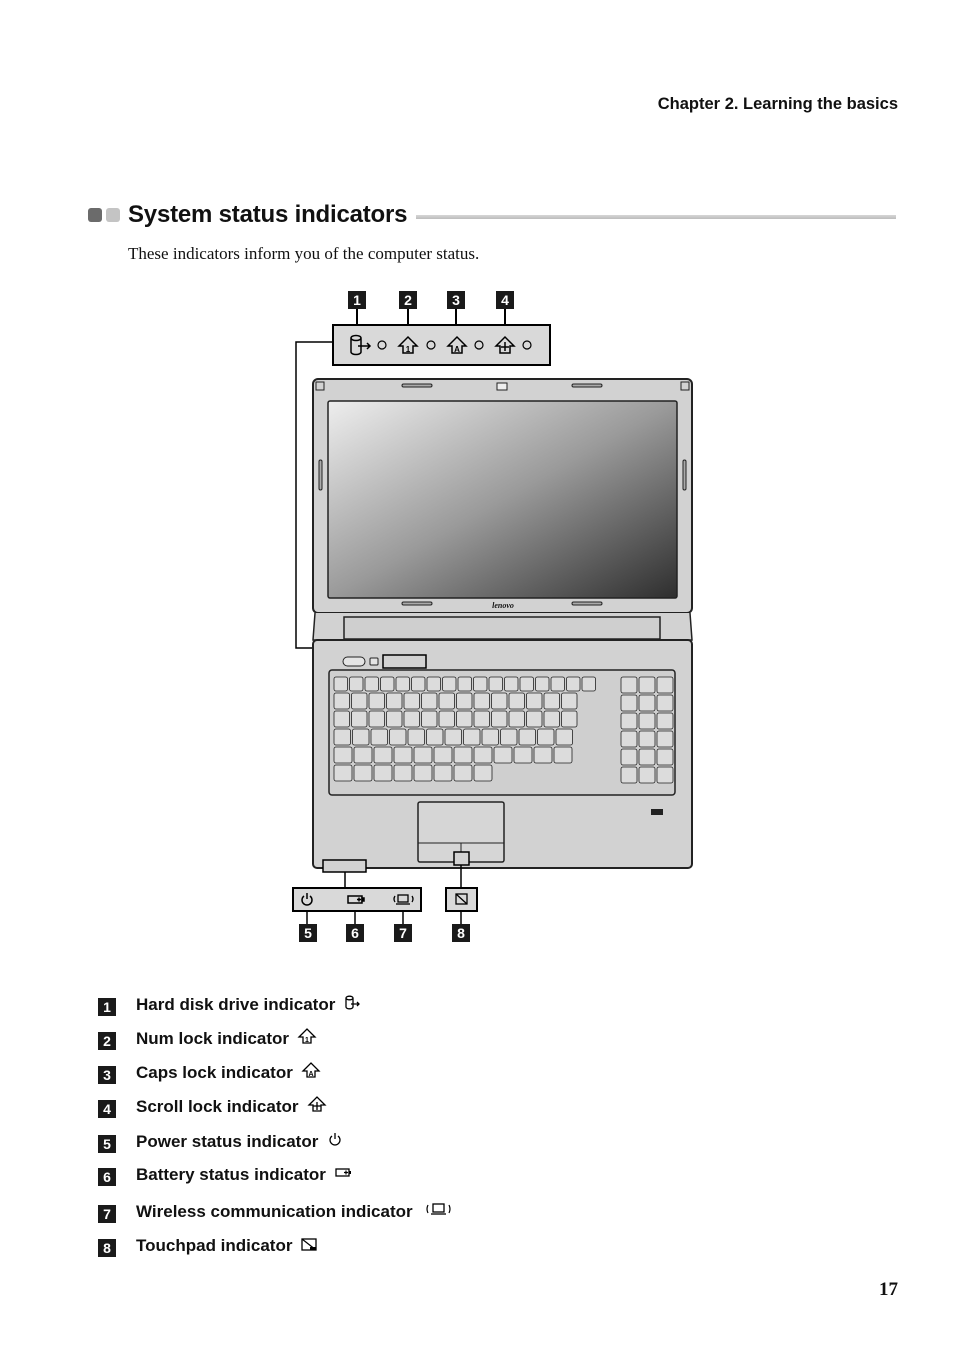 Image resolution: width=954 pixels, height=1352 pixels. I want to click on scroll-lock-icon, so click(316, 1106).